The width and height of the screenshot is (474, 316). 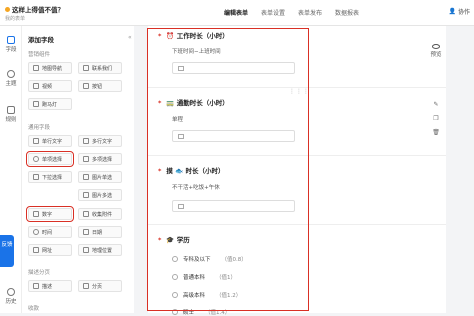 I want to click on field-image-multi: 图片多选, so click(x=100, y=195).